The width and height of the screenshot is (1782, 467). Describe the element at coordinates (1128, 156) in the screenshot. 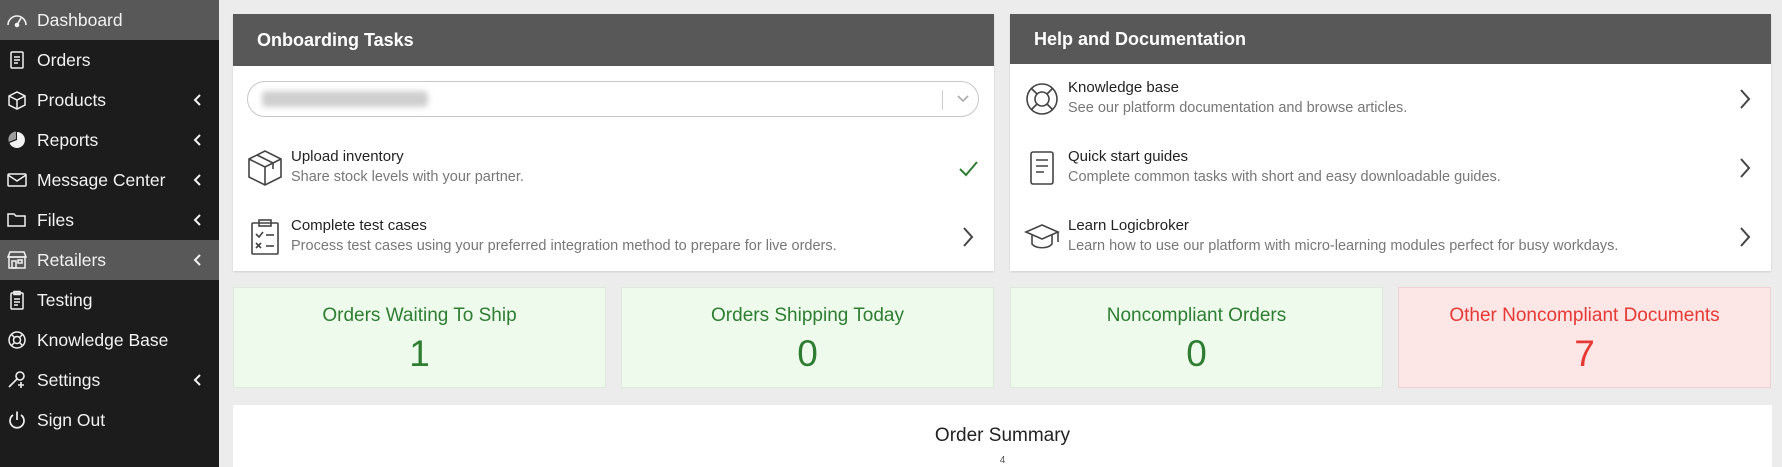

I see `help-item-title: Quick start guides` at that location.